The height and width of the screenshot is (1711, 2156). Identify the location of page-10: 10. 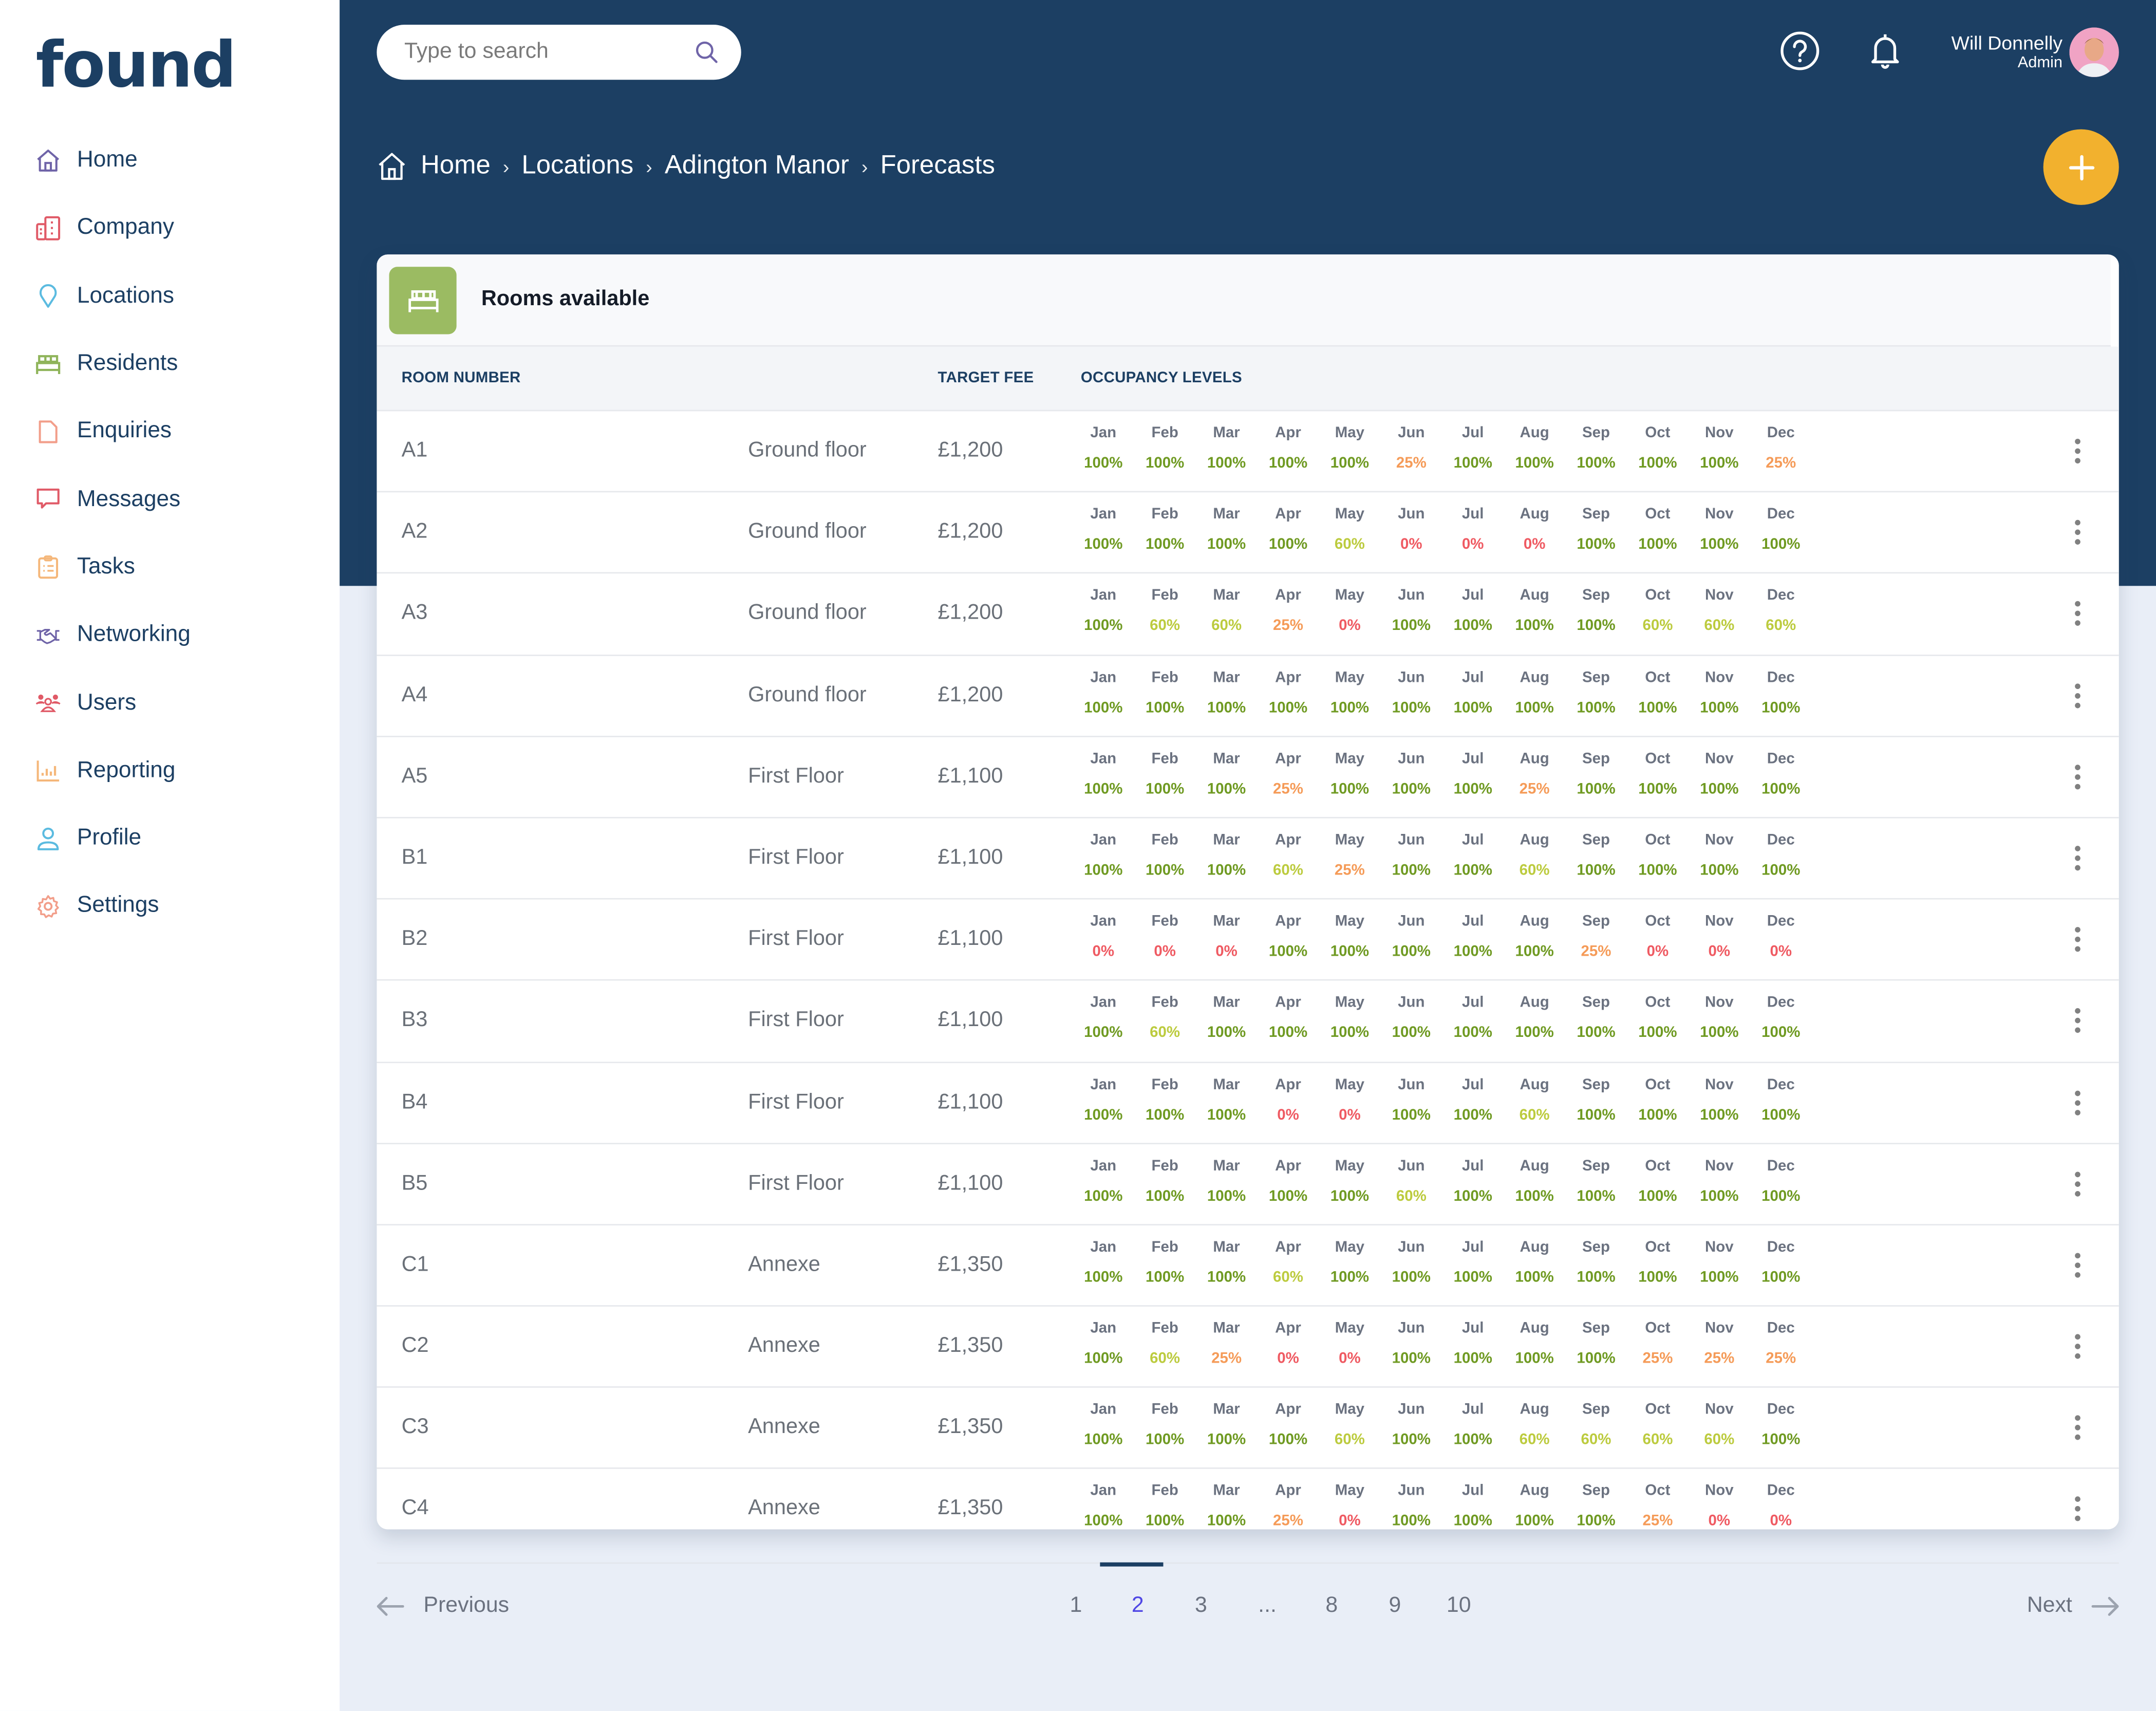
(1459, 1607).